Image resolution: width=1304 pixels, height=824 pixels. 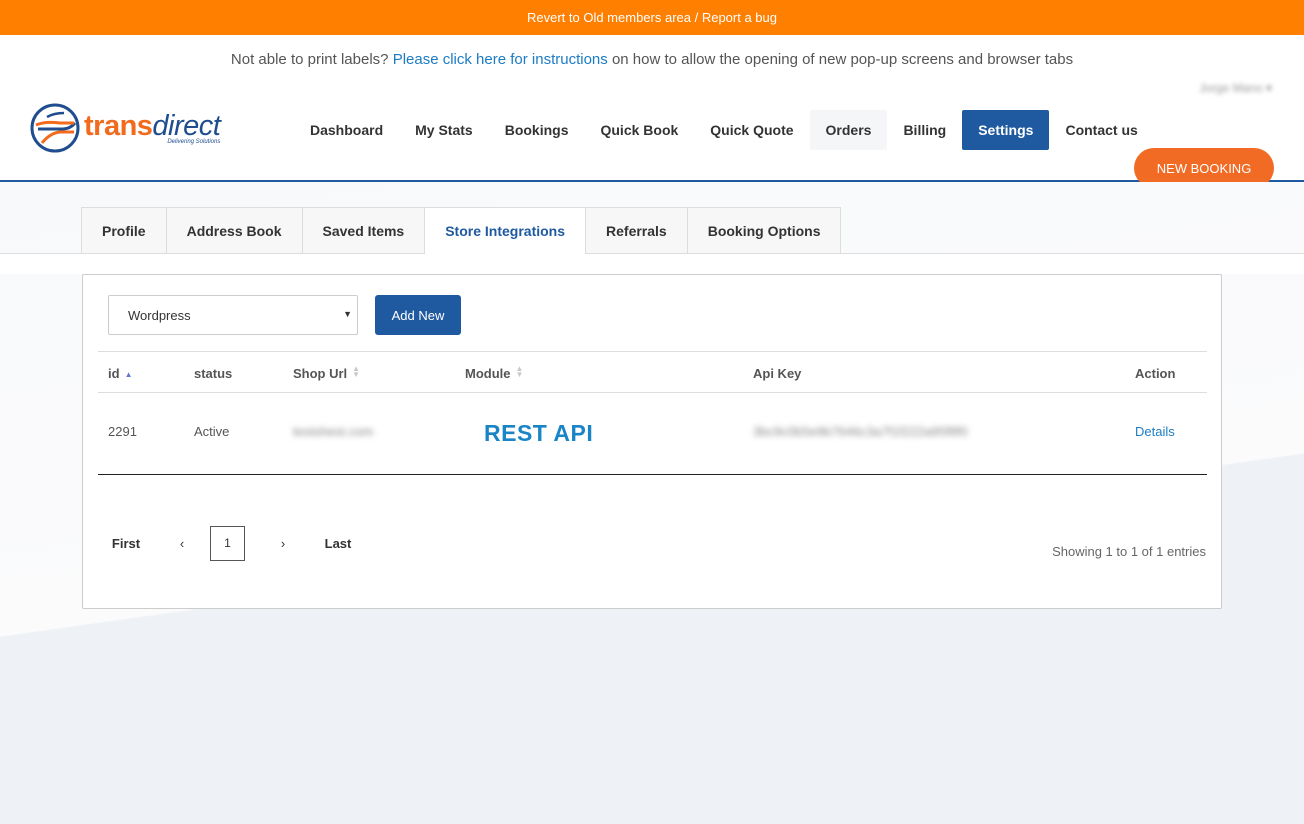 I want to click on nav-billing: Billing, so click(x=924, y=130).